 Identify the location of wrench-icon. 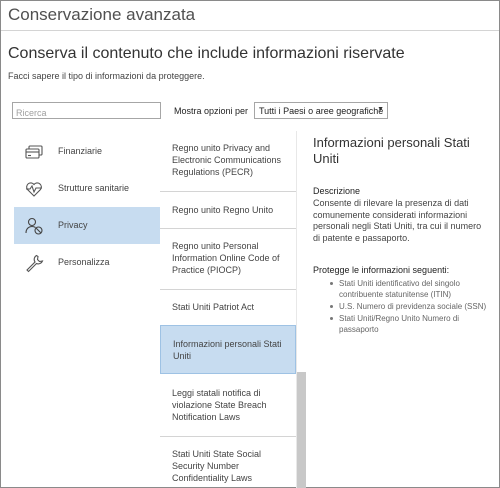
(34, 263).